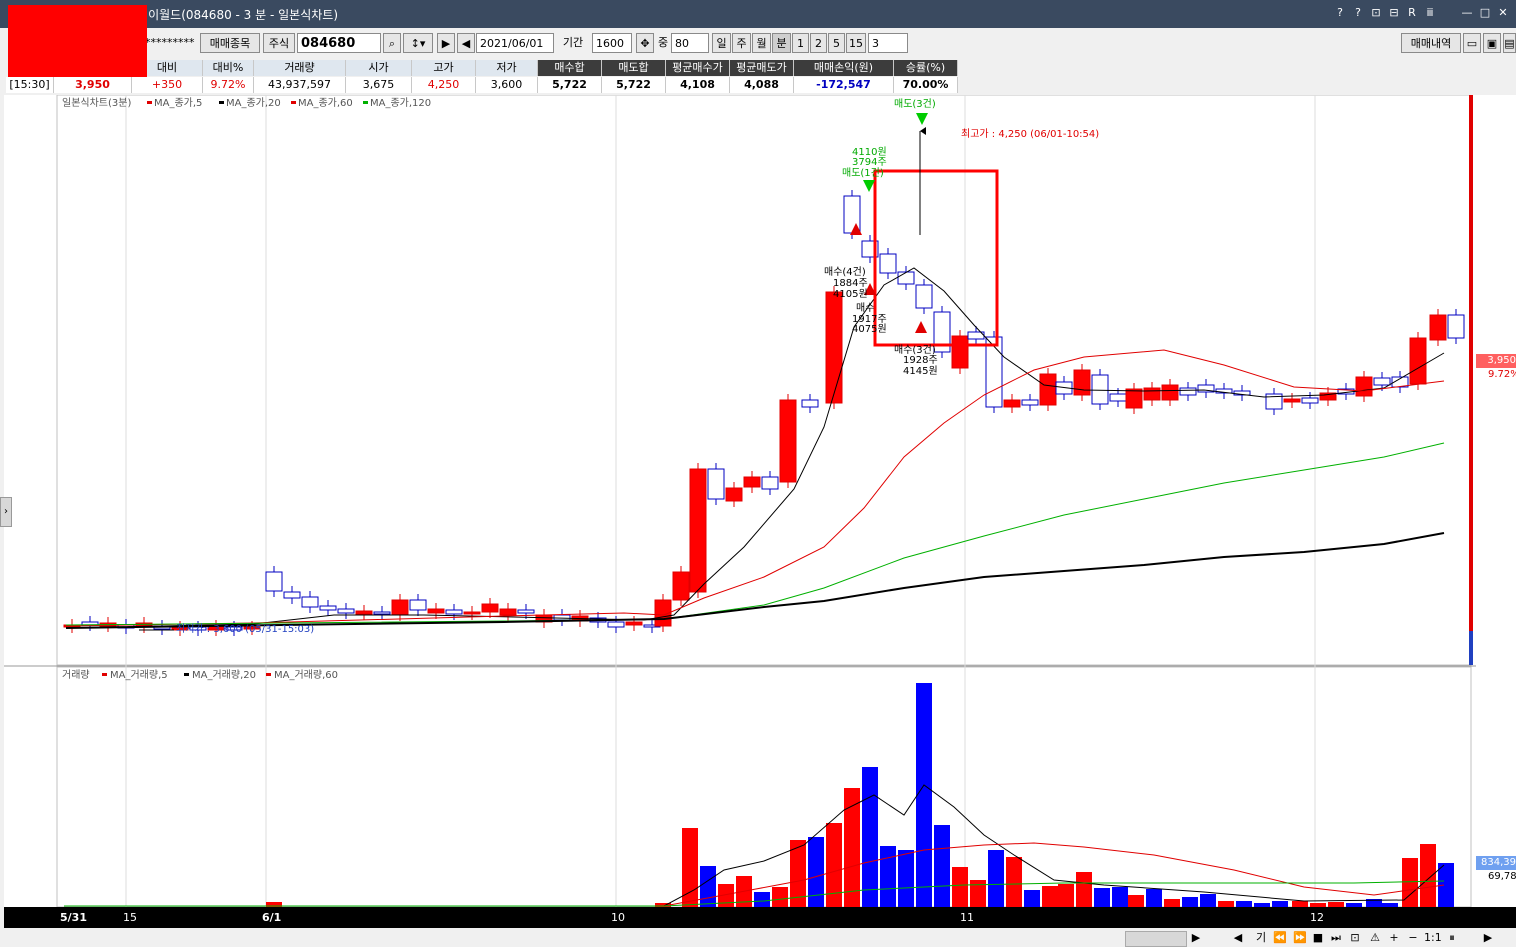 The width and height of the screenshot is (1516, 947). What do you see at coordinates (1196, 938) in the screenshot?
I see `scroll-btn-1: ▶` at bounding box center [1196, 938].